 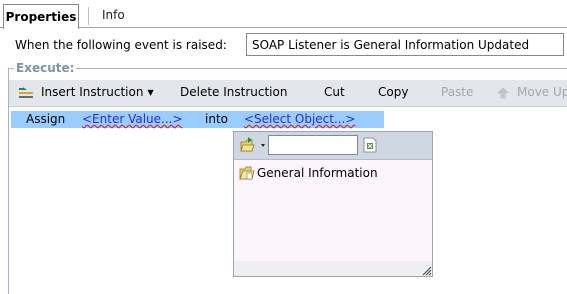 What do you see at coordinates (216, 119) in the screenshot?
I see `into-keyword: into` at bounding box center [216, 119].